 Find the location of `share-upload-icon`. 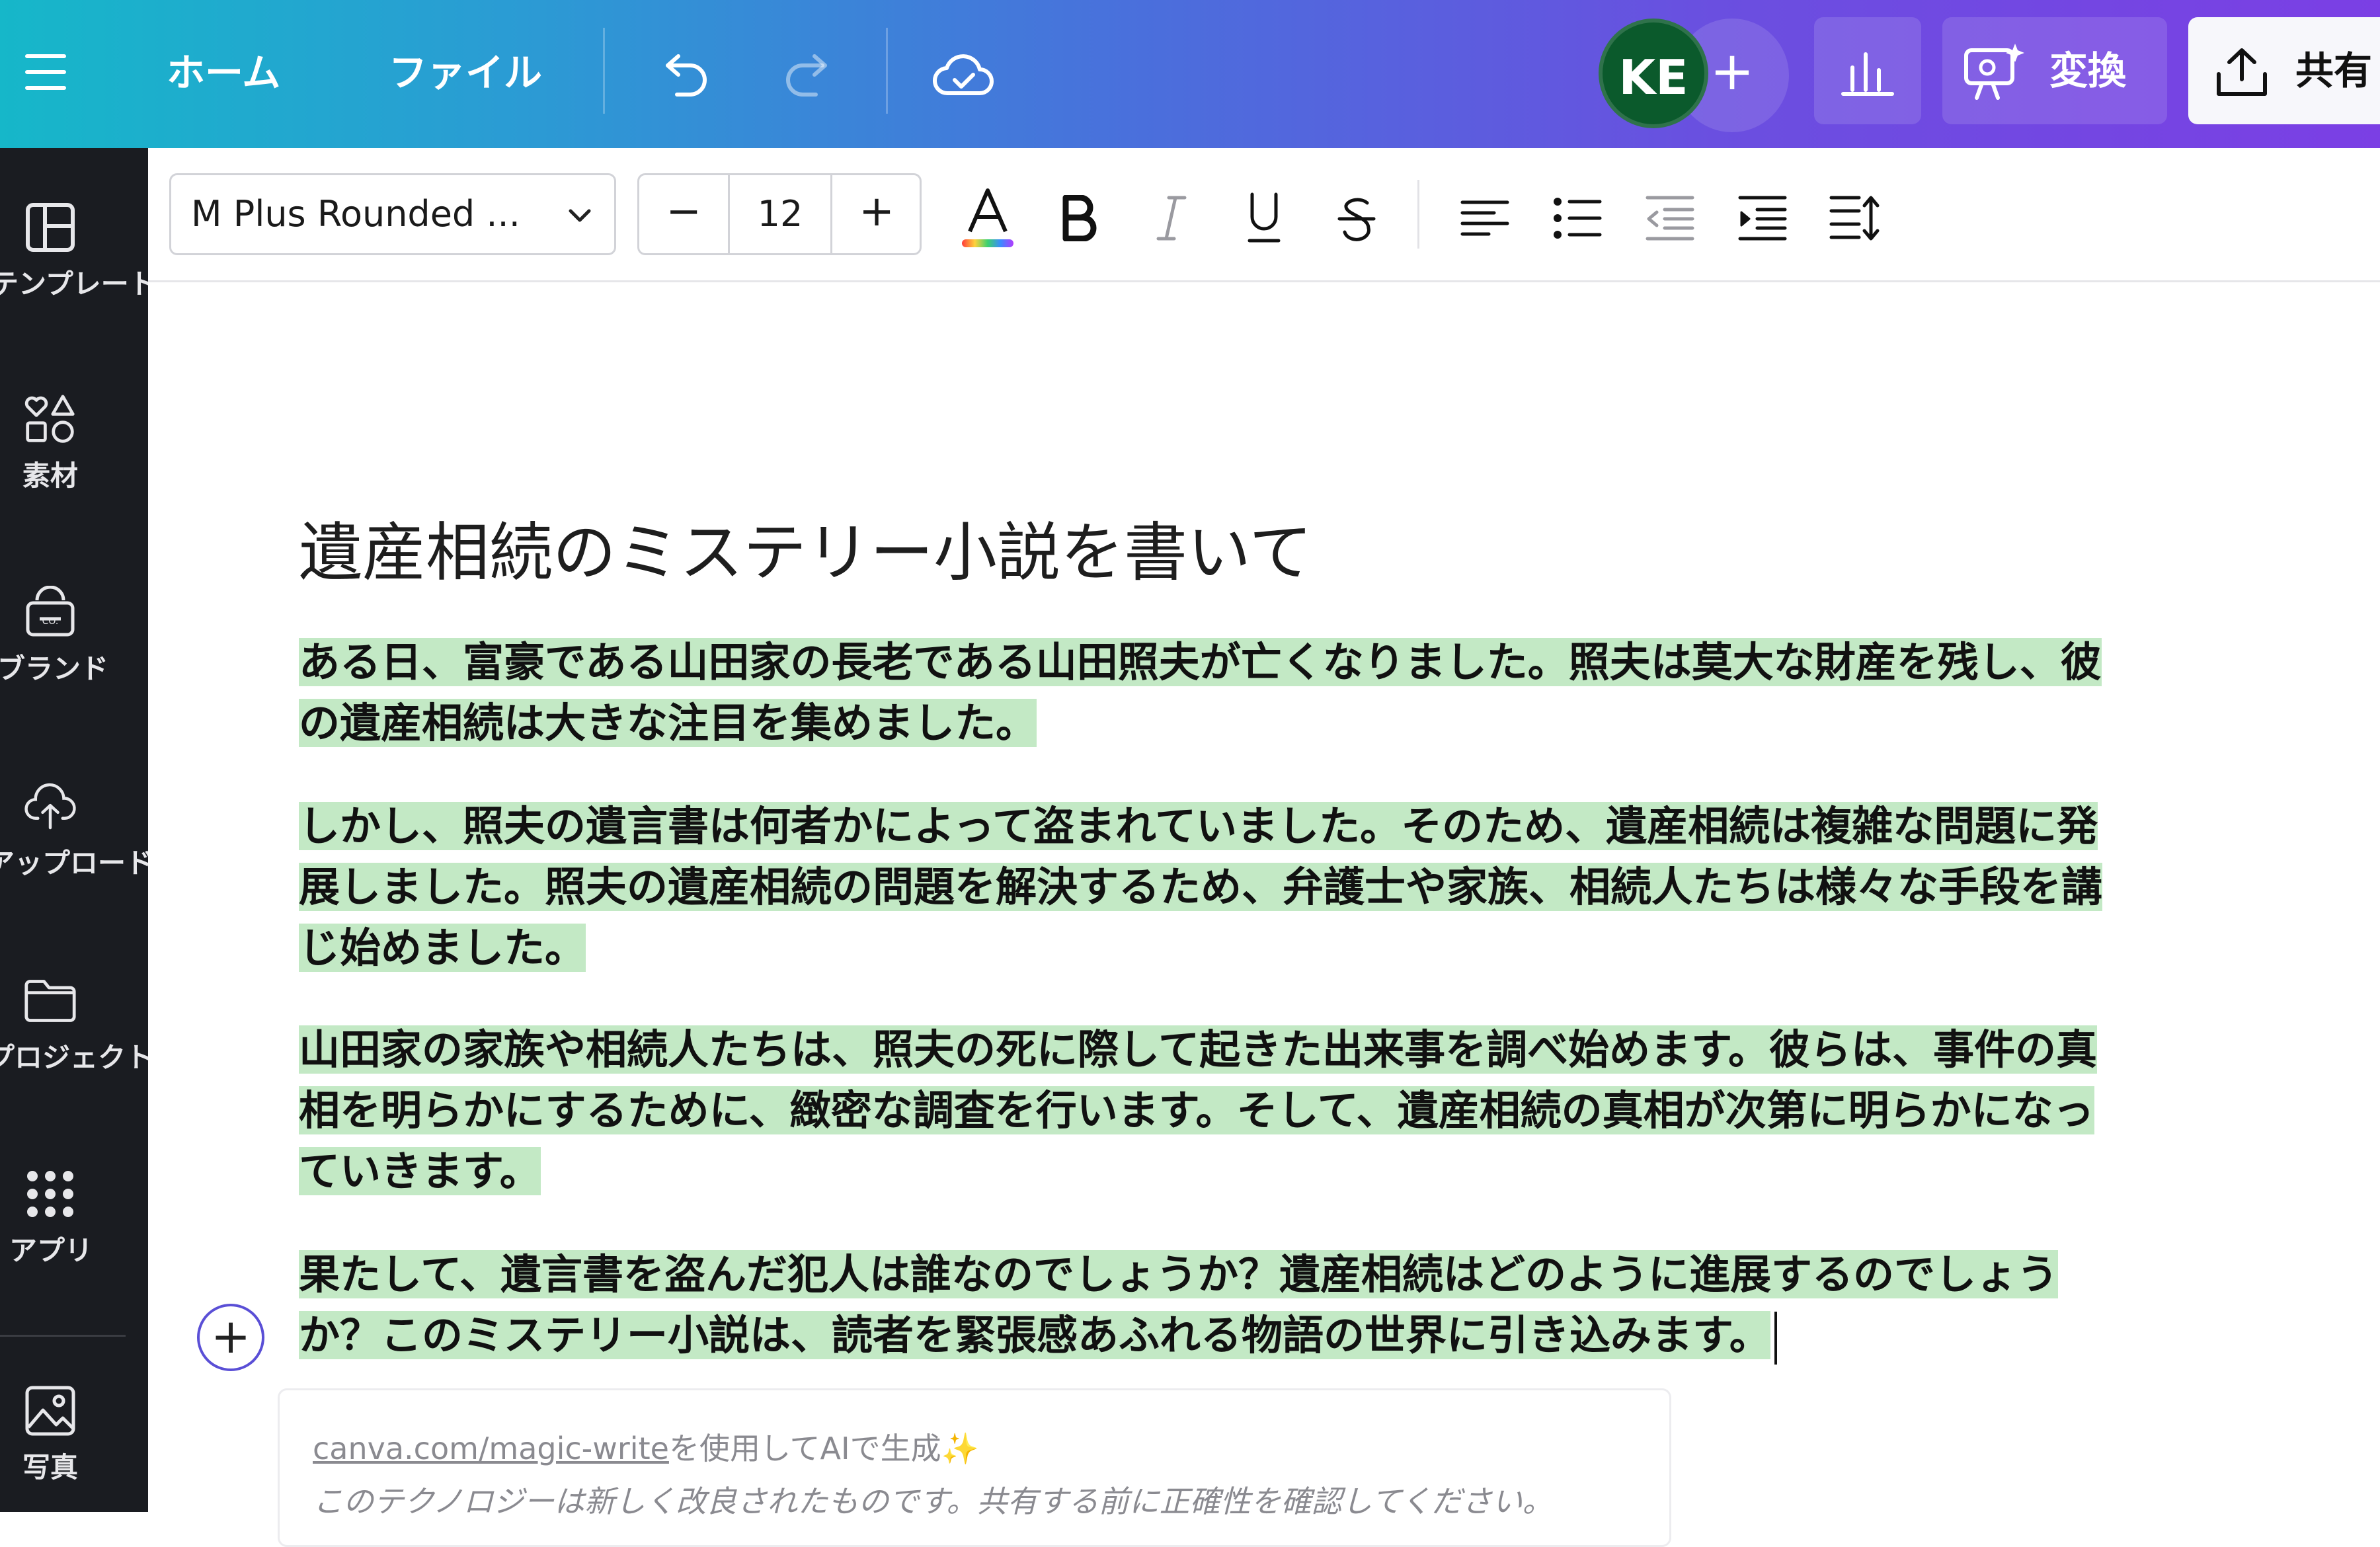

share-upload-icon is located at coordinates (2242, 71).